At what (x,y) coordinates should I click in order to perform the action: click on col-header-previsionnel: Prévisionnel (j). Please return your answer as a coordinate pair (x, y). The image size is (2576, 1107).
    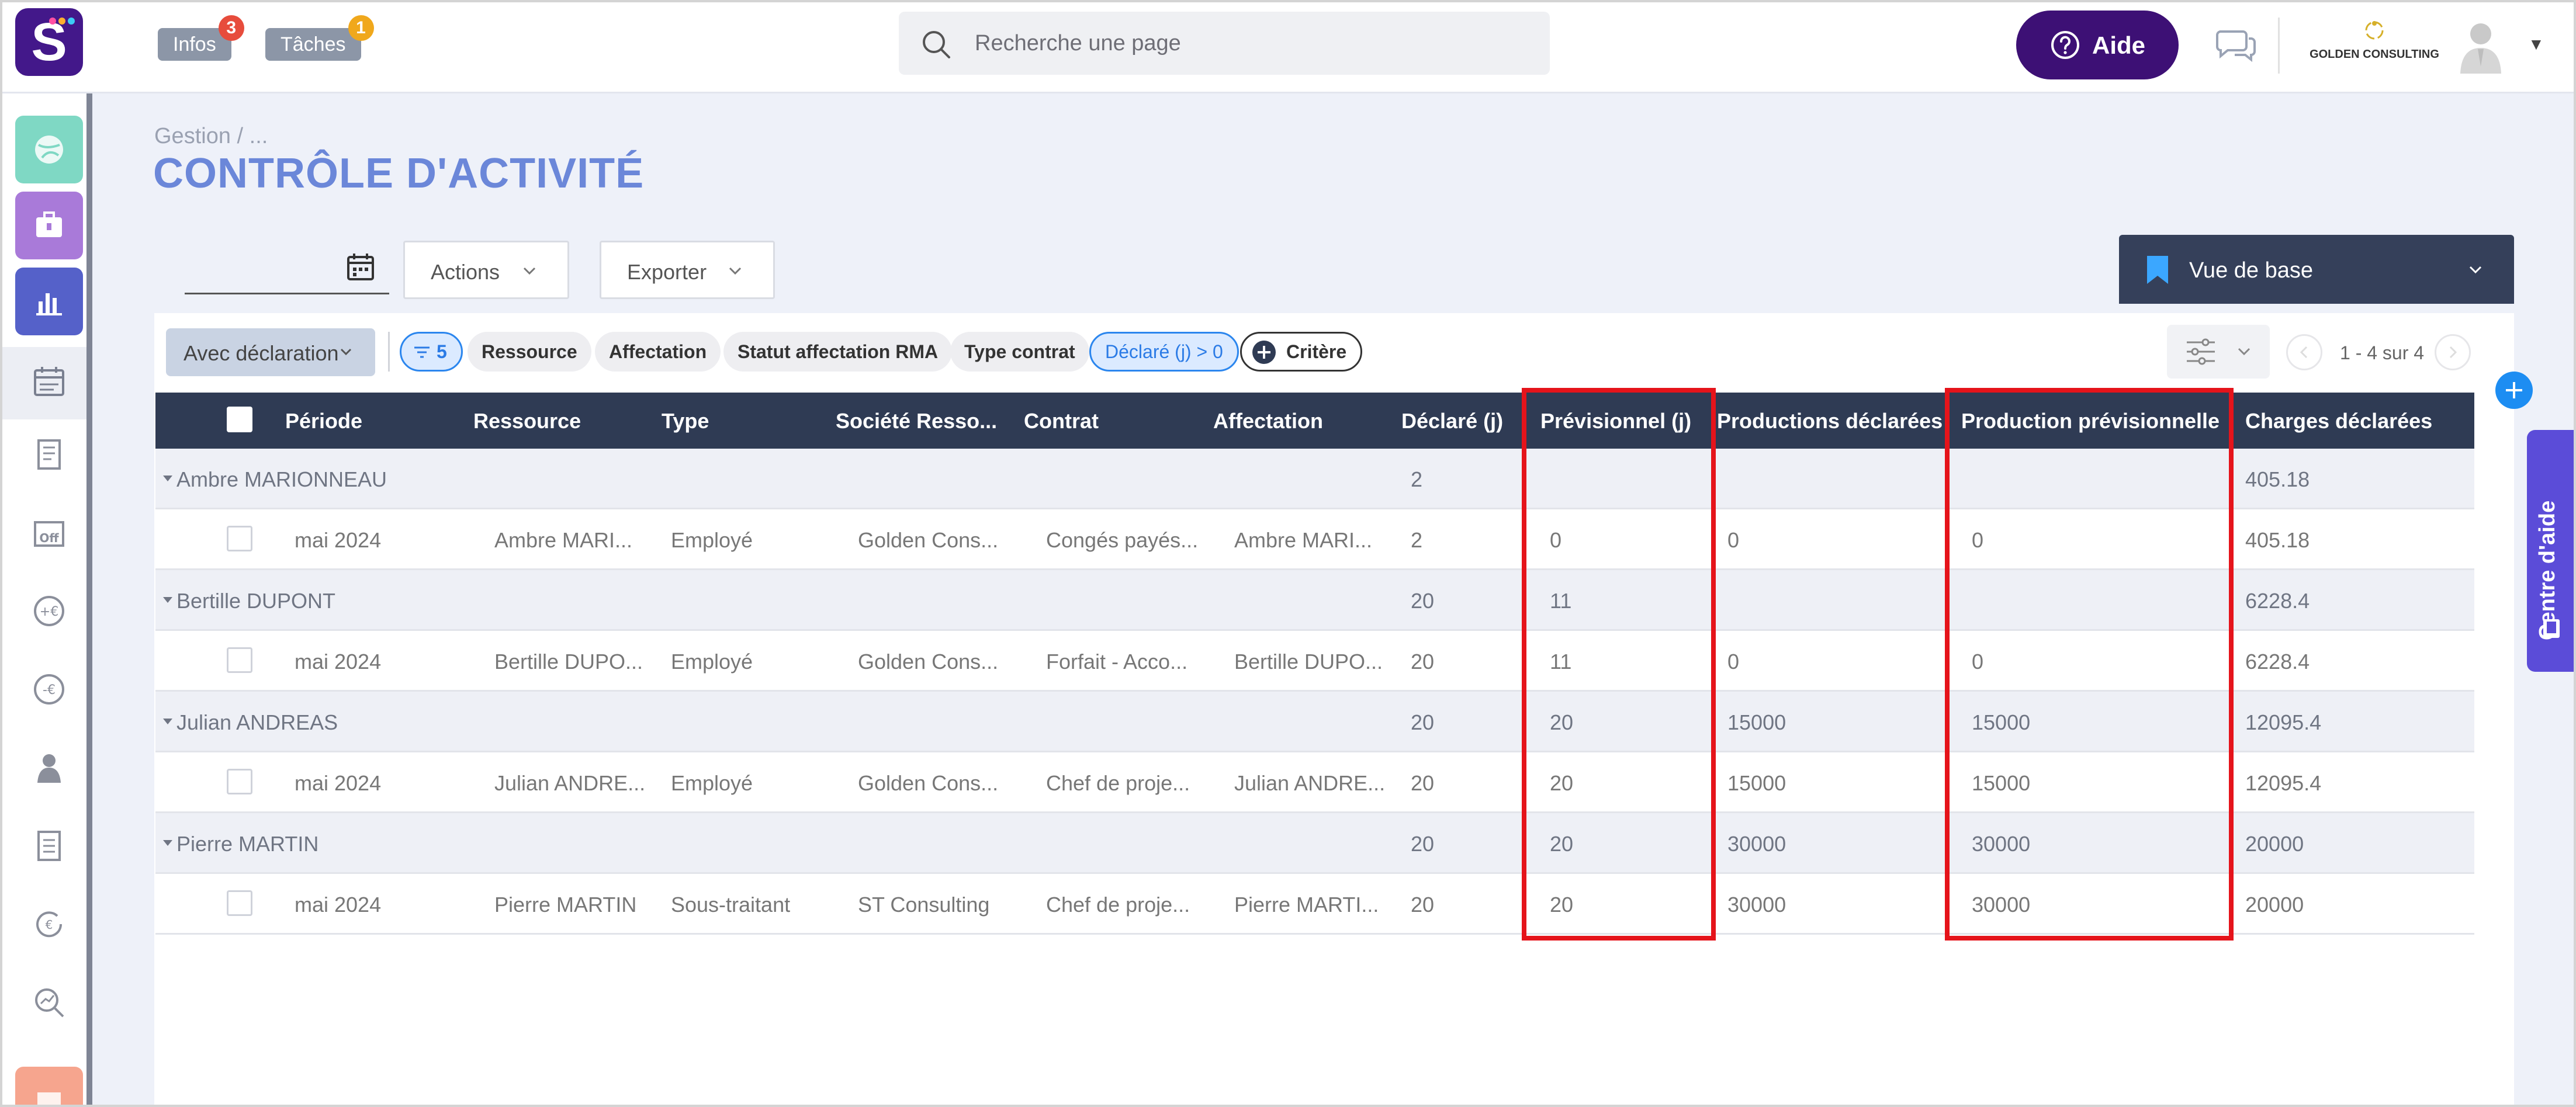
    Looking at the image, I should click on (1615, 421).